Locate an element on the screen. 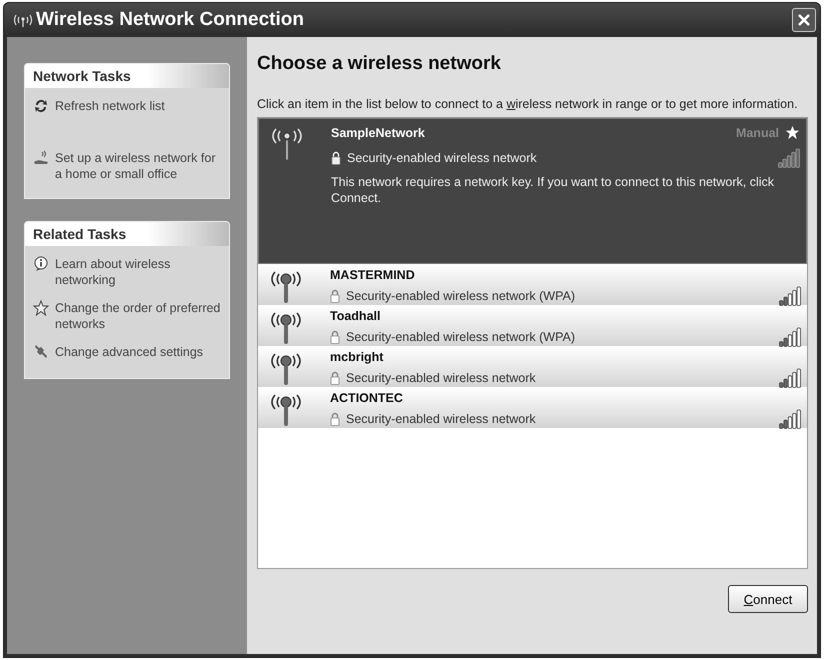  network-item: SampleNetwork Manual Security-enabled wireless network This network requires a network key. If you want to connect to this network, click Connect. is located at coordinates (532, 191).